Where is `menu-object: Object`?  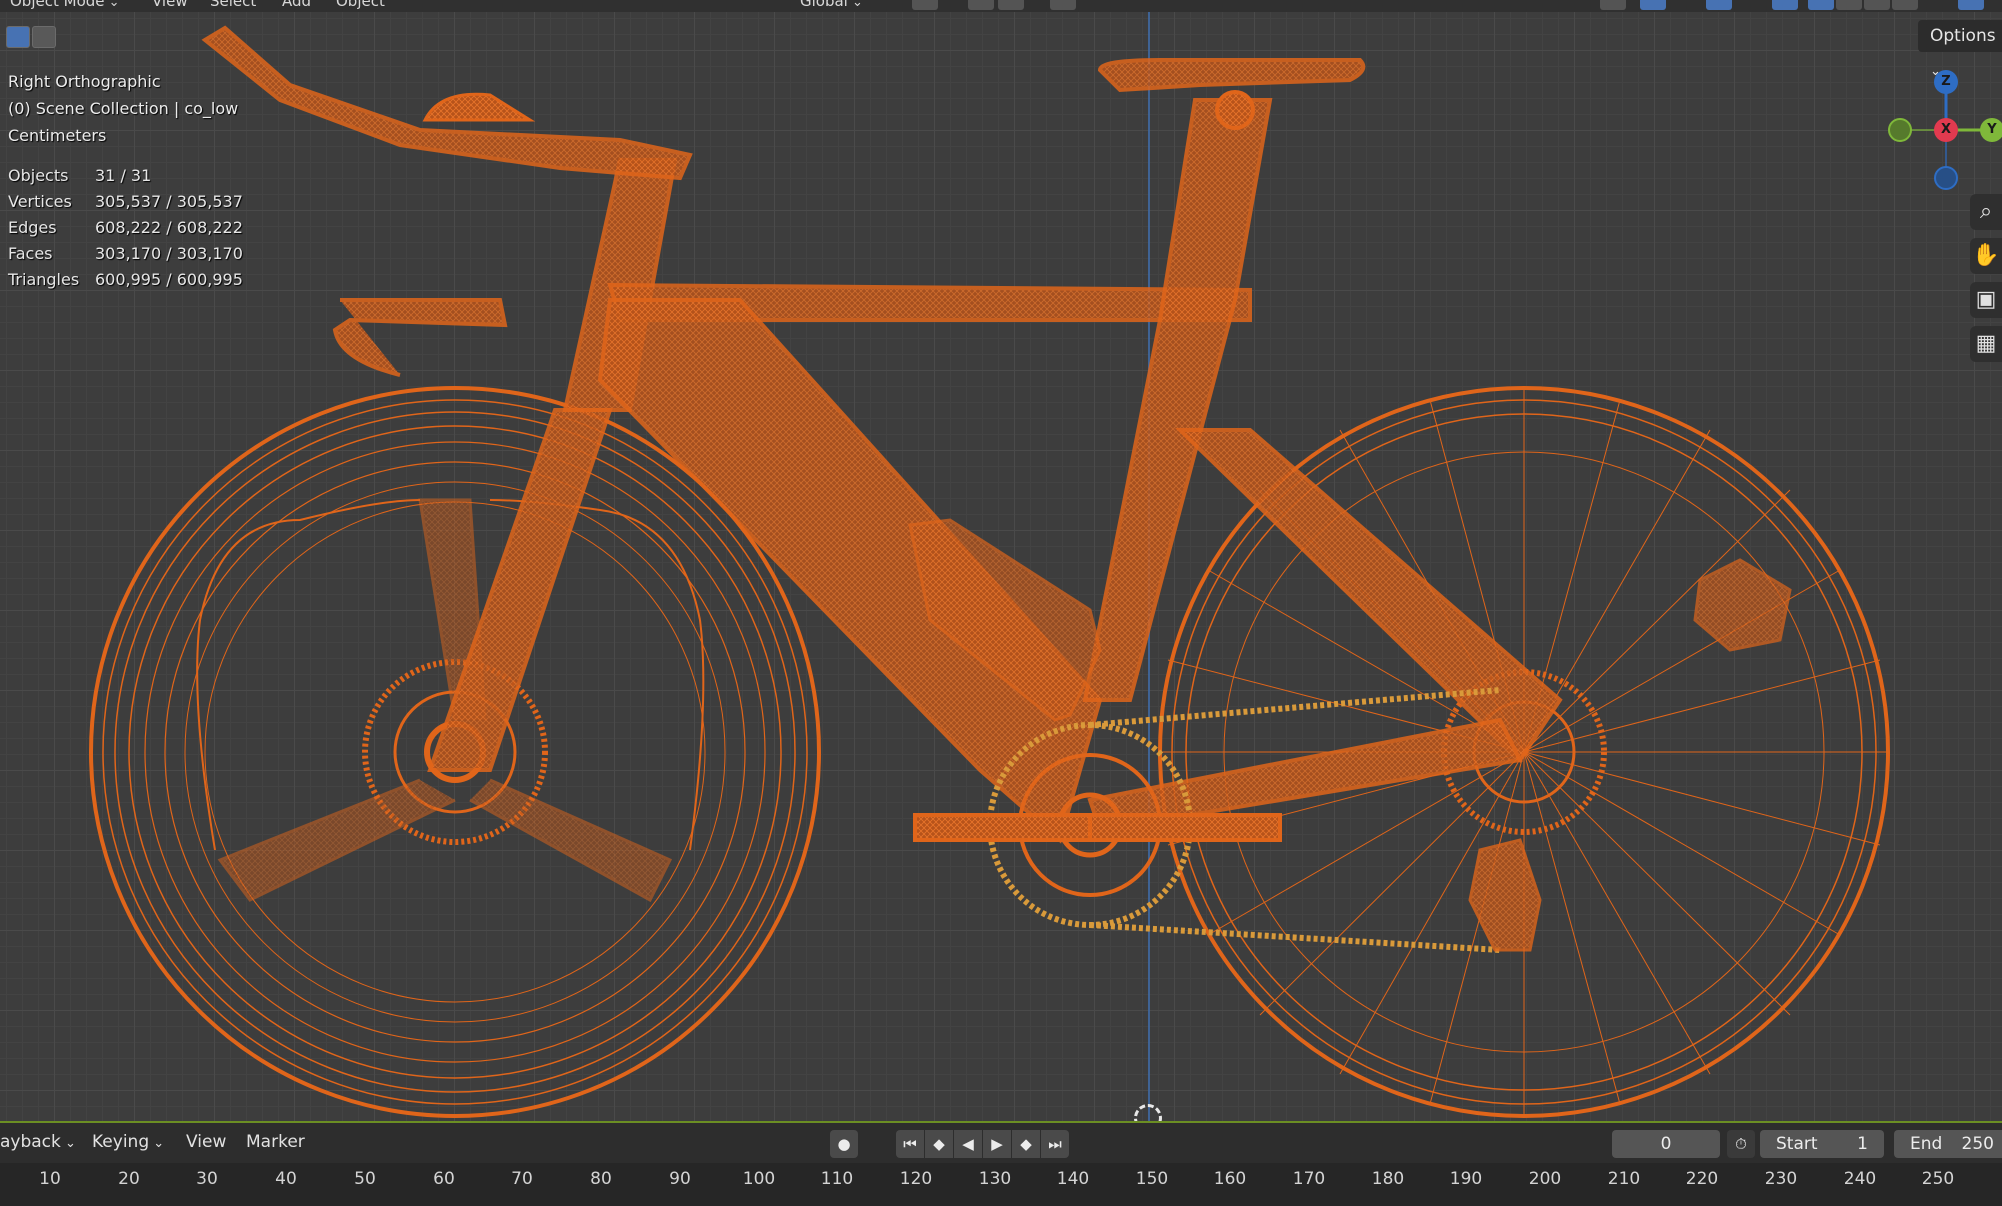
menu-object: Object is located at coordinates (360, 5).